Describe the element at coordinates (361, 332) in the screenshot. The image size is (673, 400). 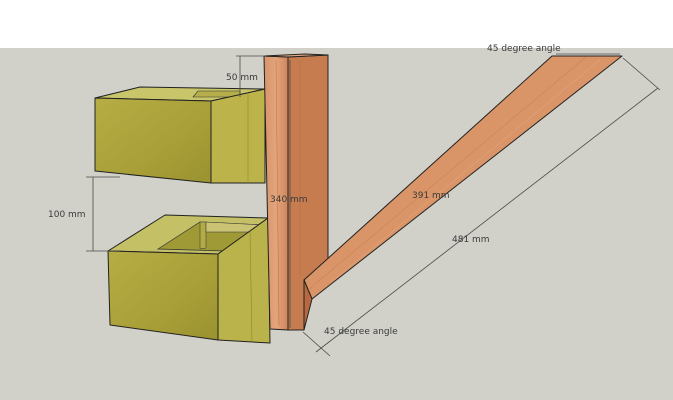
I see `dim-bottom-angle-label: 45 degree angle` at that location.